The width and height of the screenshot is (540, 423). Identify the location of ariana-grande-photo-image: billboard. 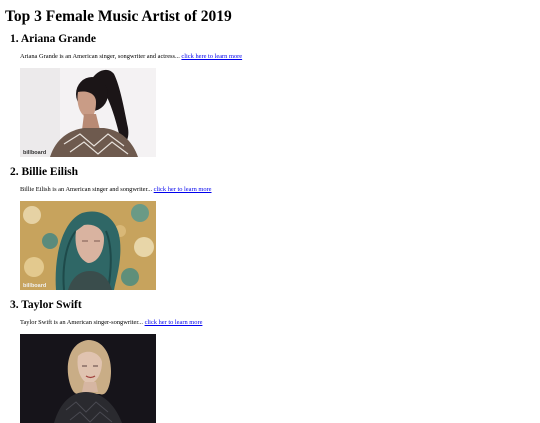
(88, 112).